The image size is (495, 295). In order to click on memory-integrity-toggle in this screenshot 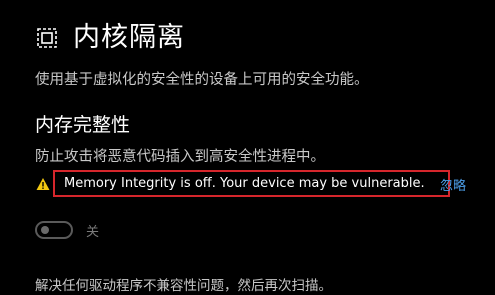, I will do `click(54, 230)`.